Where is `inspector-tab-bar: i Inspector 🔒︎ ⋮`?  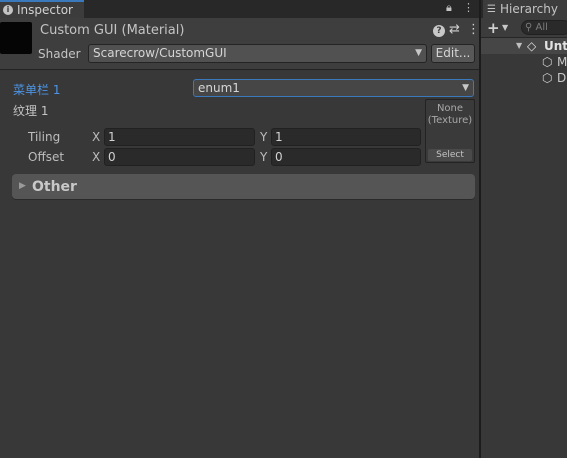
inspector-tab-bar: i Inspector 🔒︎ ⋮ is located at coordinates (239, 9).